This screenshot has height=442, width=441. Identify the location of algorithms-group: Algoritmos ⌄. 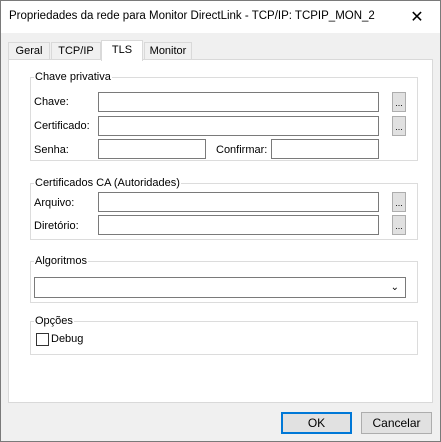
(224, 279).